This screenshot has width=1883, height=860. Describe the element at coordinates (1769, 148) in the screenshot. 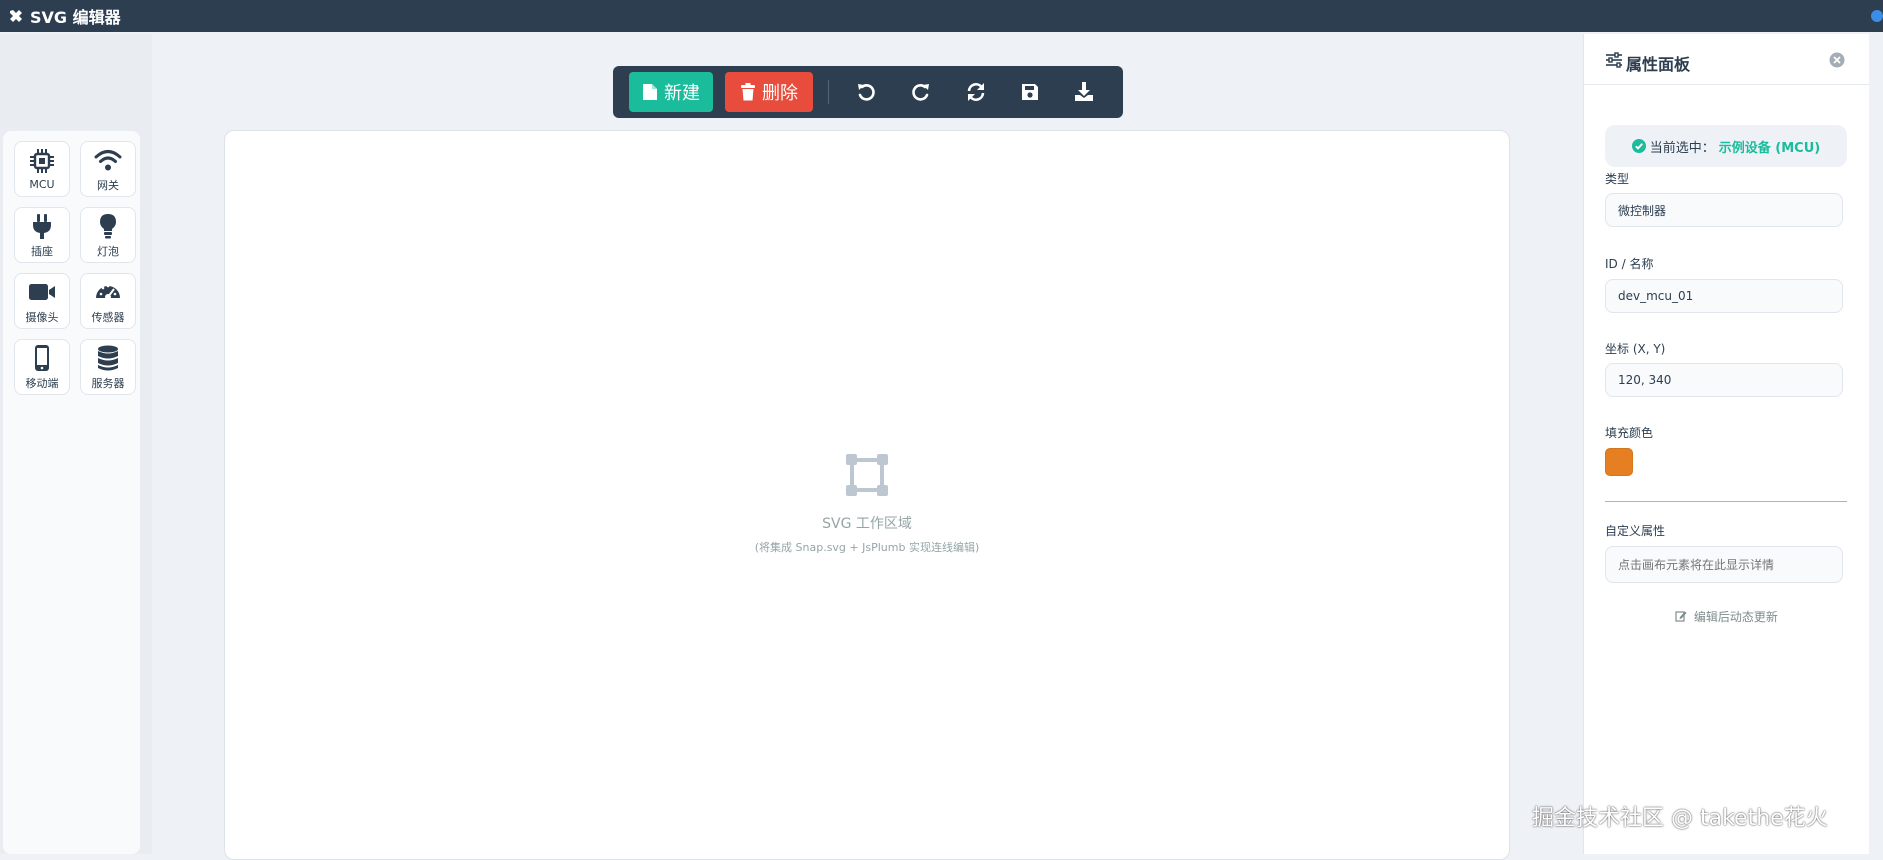

I see `selected-value: 示例设备 (MCU)` at that location.